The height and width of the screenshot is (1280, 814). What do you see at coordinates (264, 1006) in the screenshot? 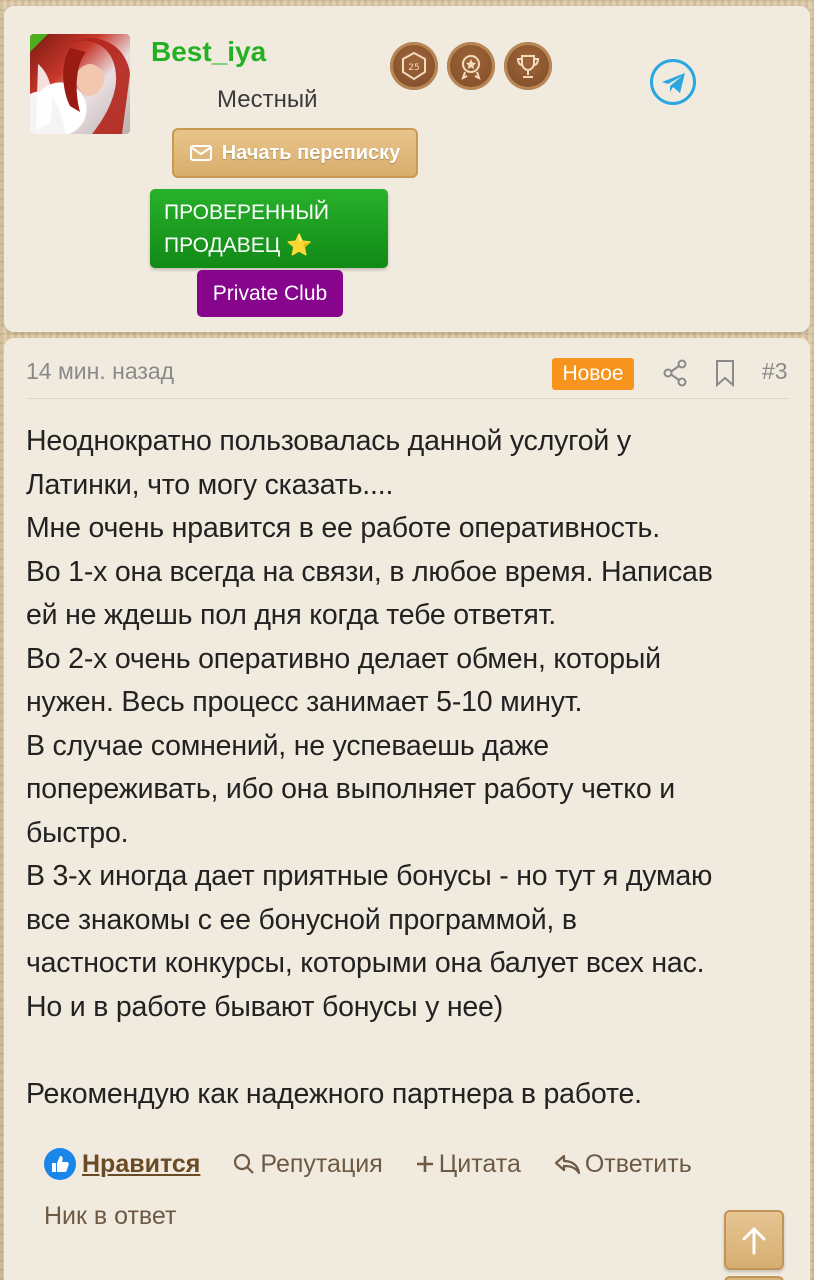
I see `post-line: Но и в работе бывают бонусы у нее)` at bounding box center [264, 1006].